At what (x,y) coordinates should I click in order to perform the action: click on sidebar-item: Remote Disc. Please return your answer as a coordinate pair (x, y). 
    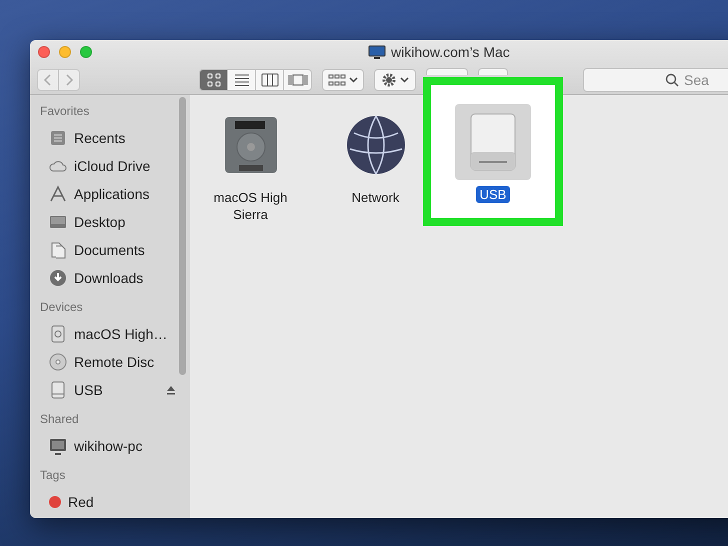
    Looking at the image, I should click on (108, 362).